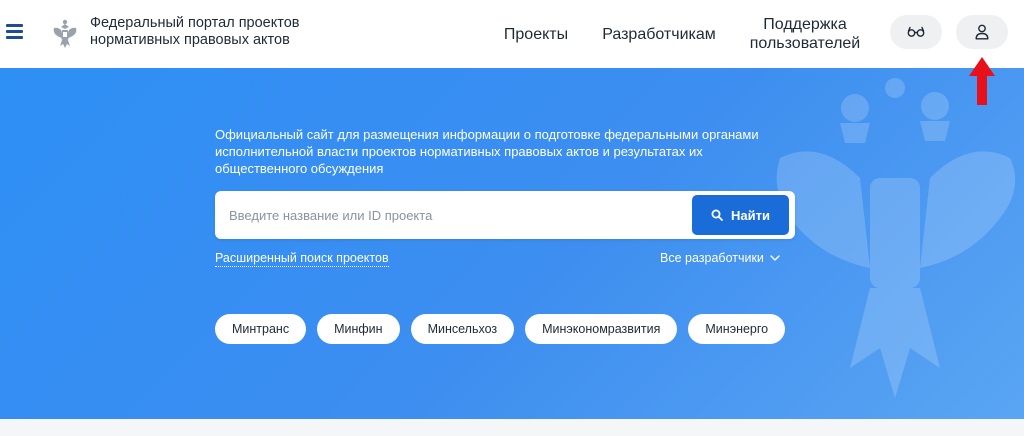 This screenshot has width=1024, height=436. Describe the element at coordinates (454, 215) in the screenshot. I see `search-input` at that location.